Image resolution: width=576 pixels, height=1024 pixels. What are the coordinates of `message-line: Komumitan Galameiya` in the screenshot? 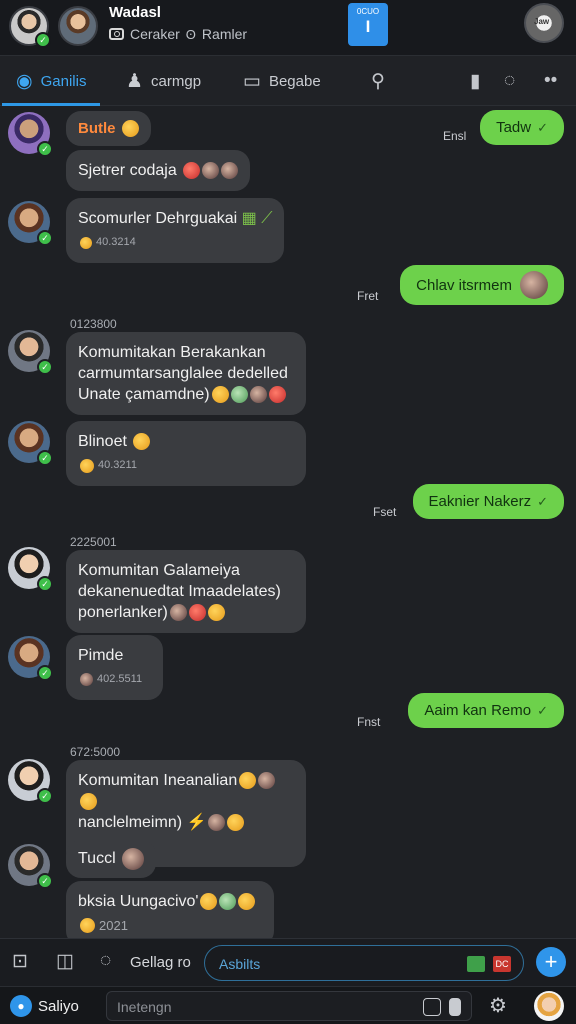 It's located at (159, 570).